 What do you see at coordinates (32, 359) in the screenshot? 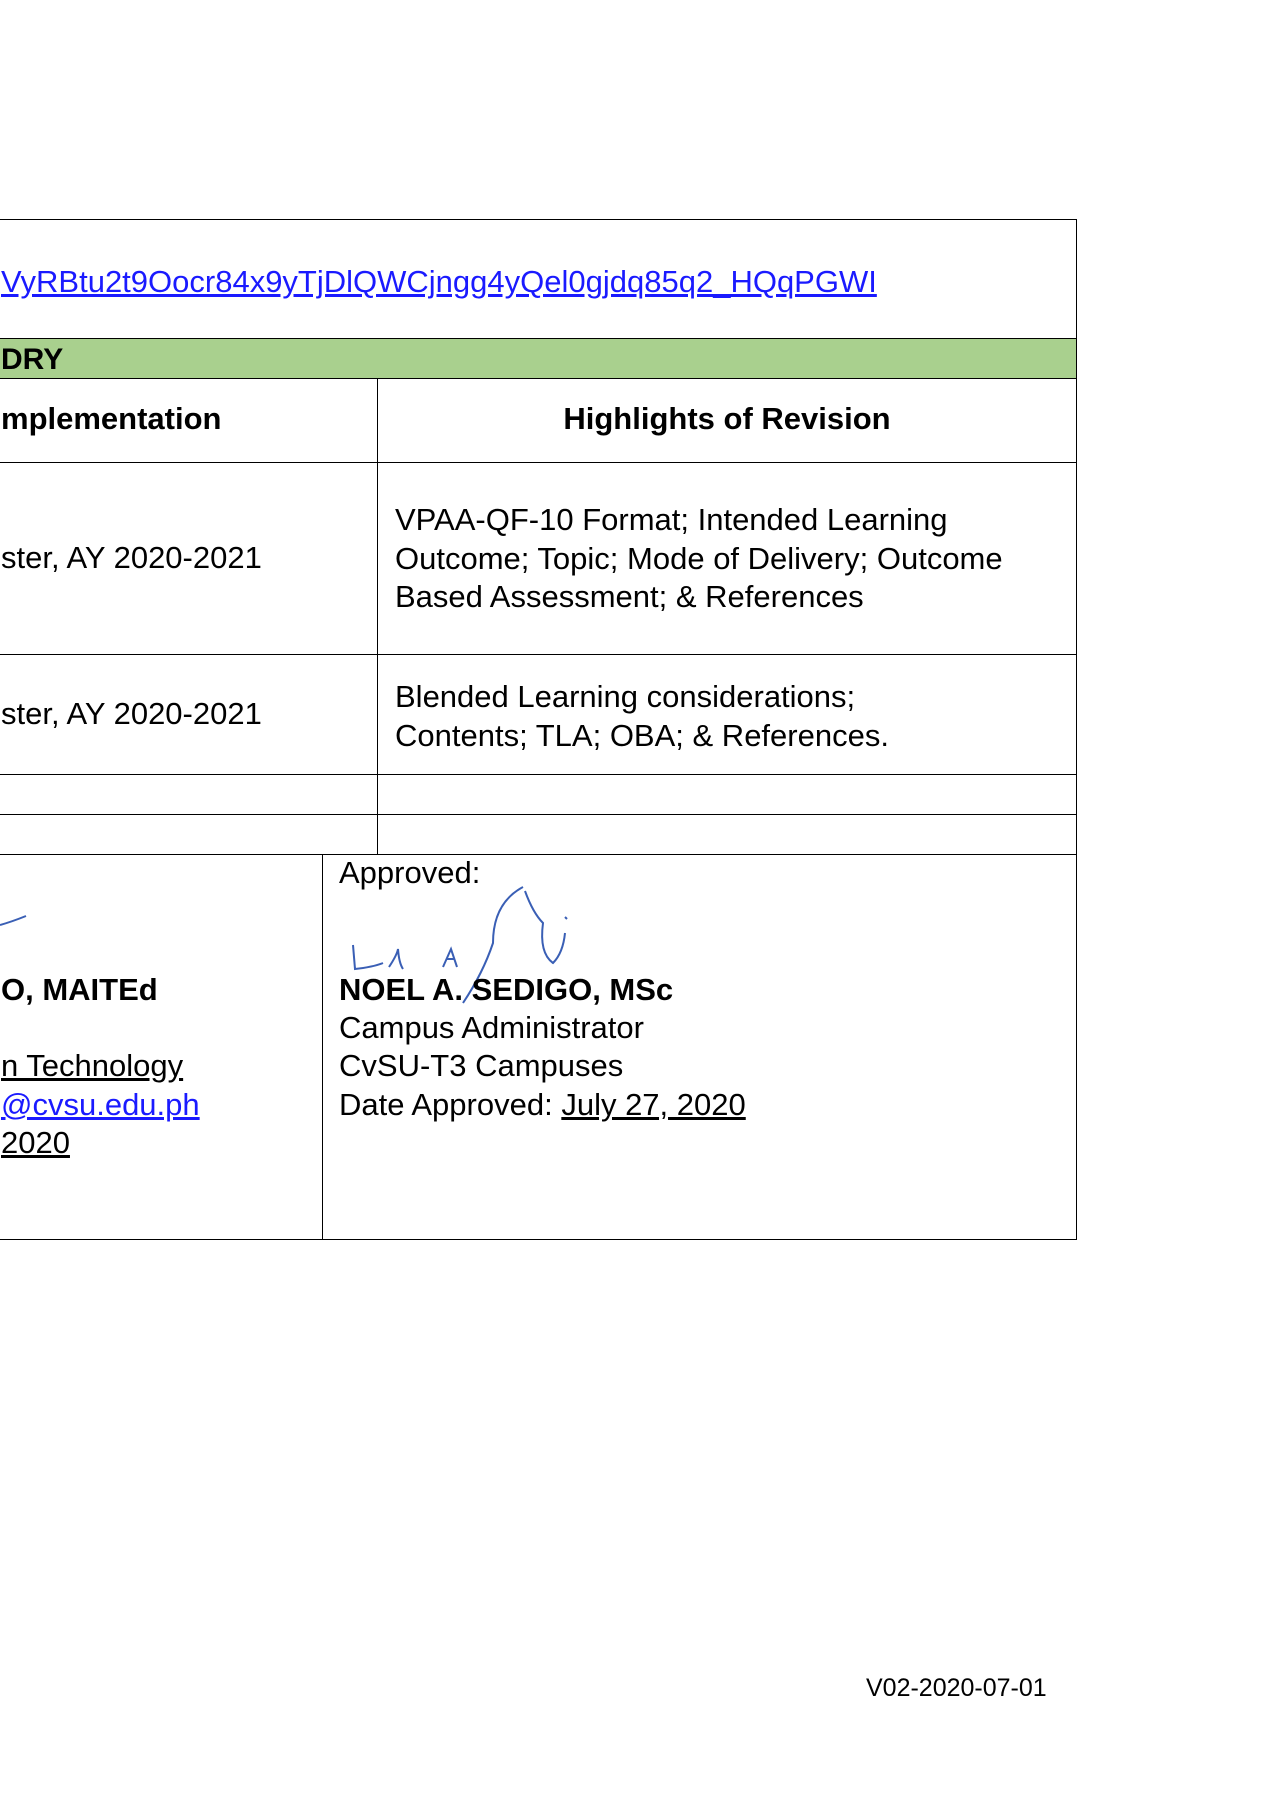
I see `revision-history-title: DRY` at bounding box center [32, 359].